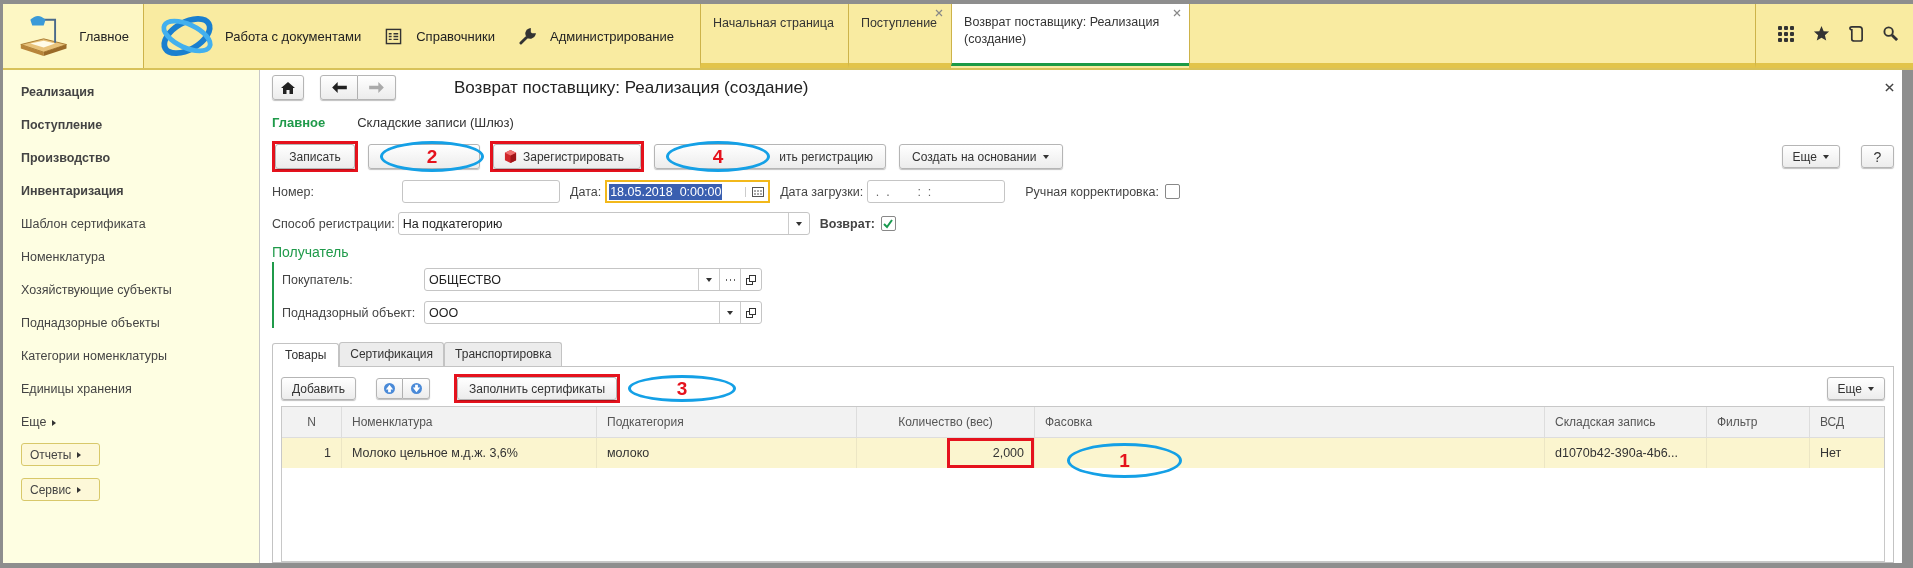 Image resolution: width=1913 pixels, height=568 pixels. I want to click on field-label: Способ регистрации:, so click(333, 223).